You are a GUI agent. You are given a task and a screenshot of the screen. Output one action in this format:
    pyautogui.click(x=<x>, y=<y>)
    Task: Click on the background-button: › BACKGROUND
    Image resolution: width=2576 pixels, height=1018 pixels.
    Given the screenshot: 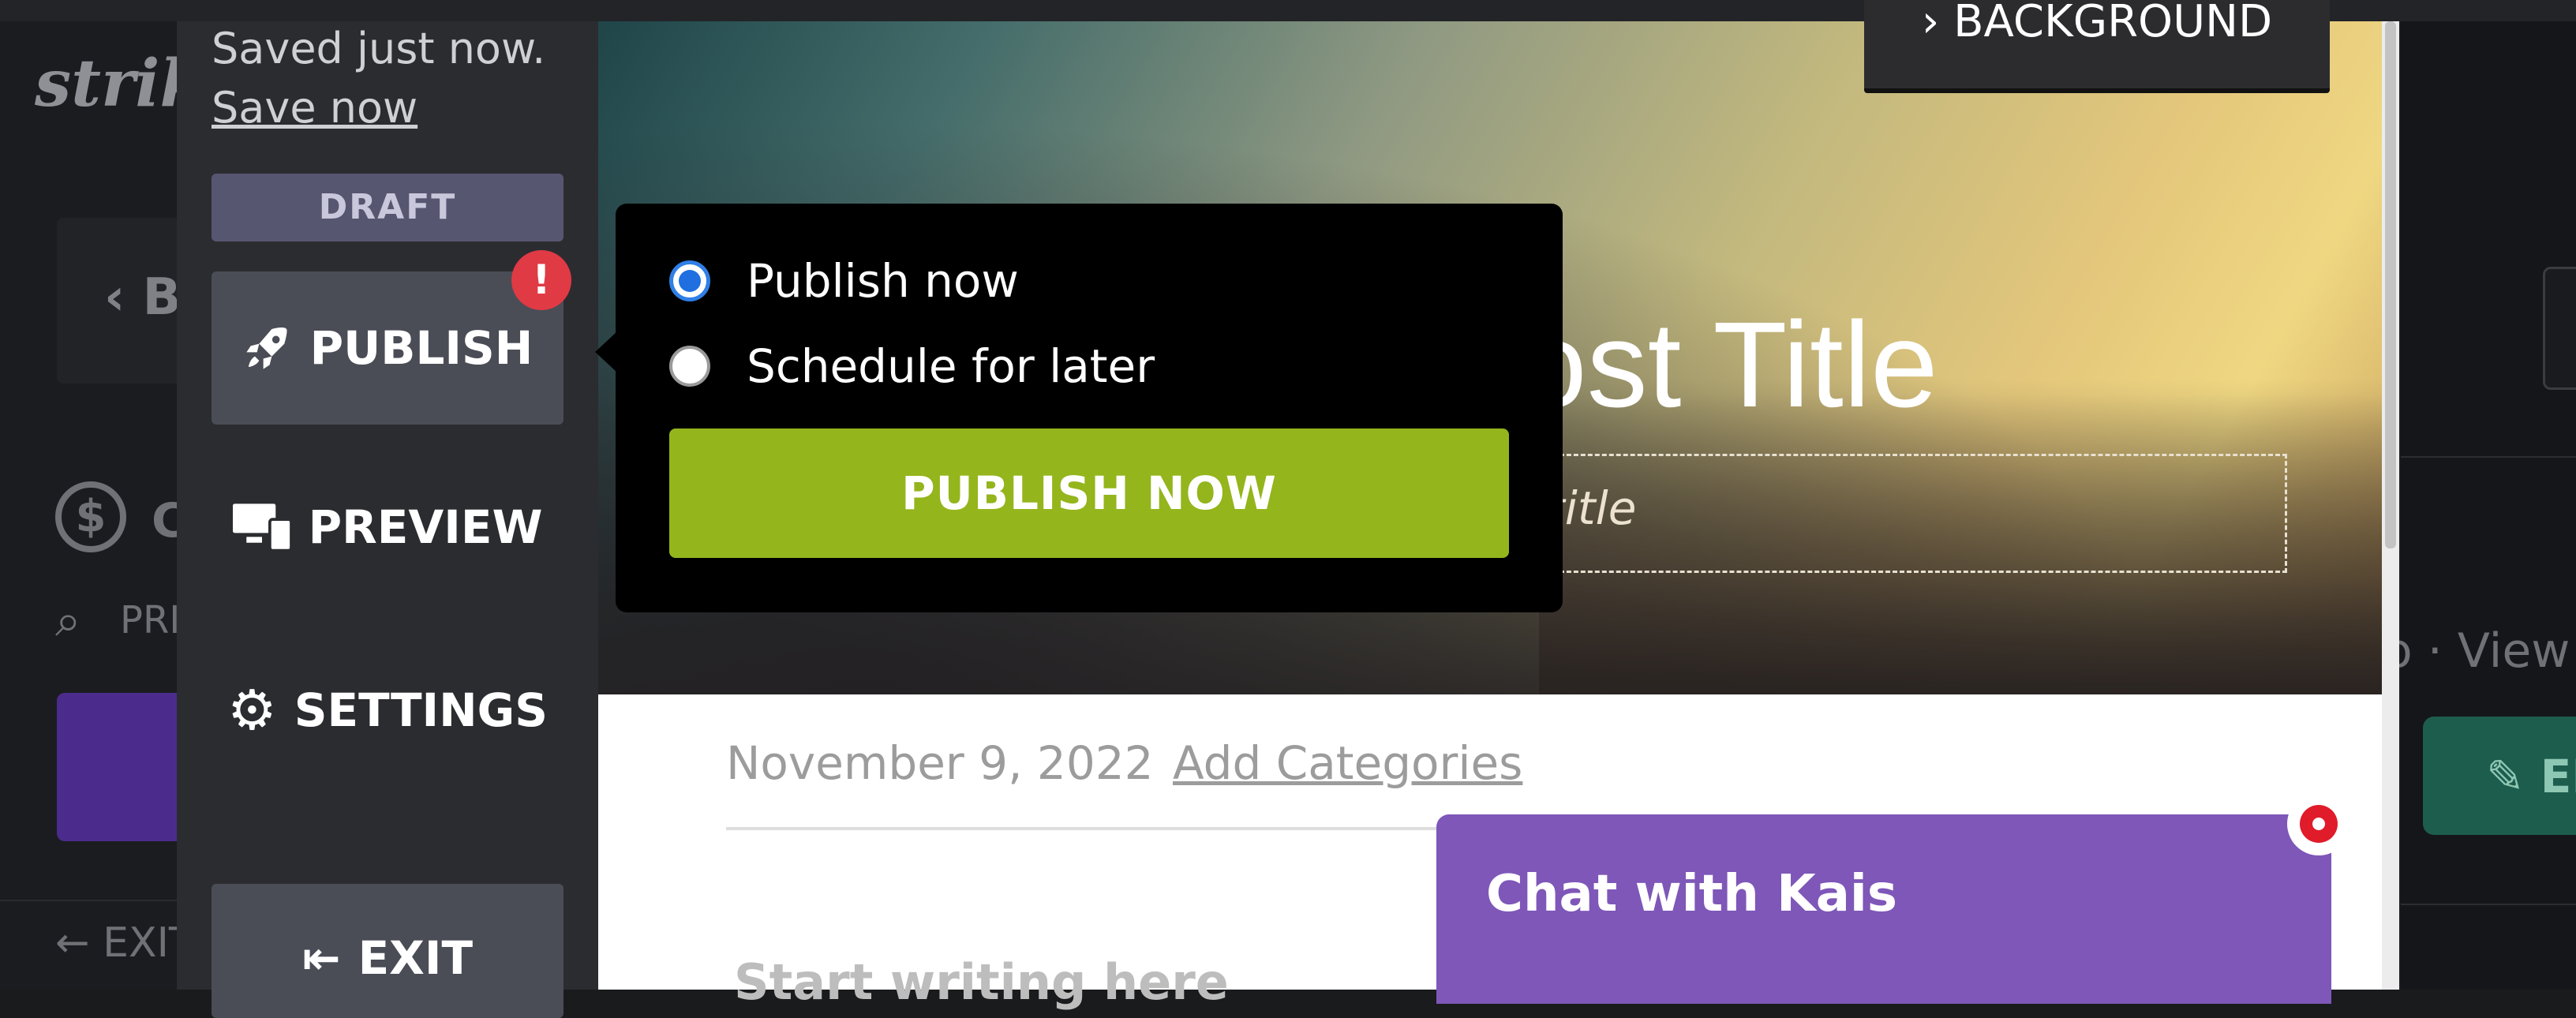 What is the action you would take?
    pyautogui.click(x=2097, y=46)
    